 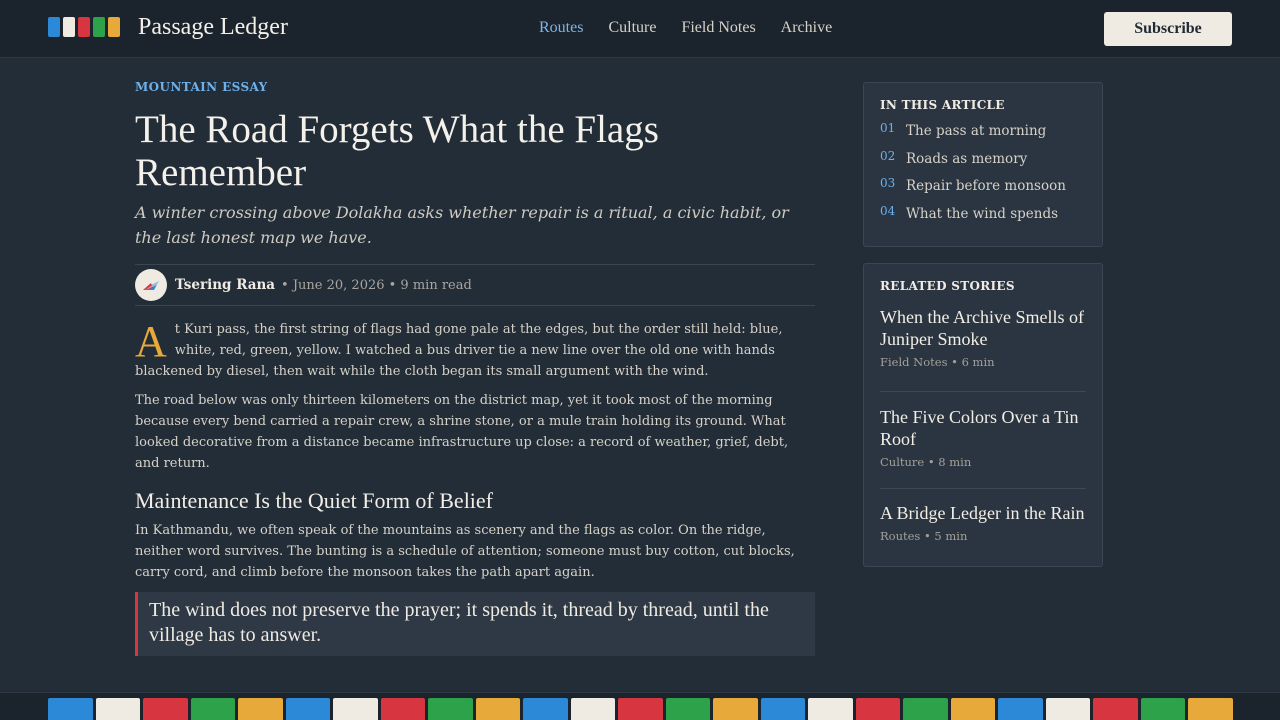 I want to click on subscribe-button: Subscribe, so click(x=1168, y=29).